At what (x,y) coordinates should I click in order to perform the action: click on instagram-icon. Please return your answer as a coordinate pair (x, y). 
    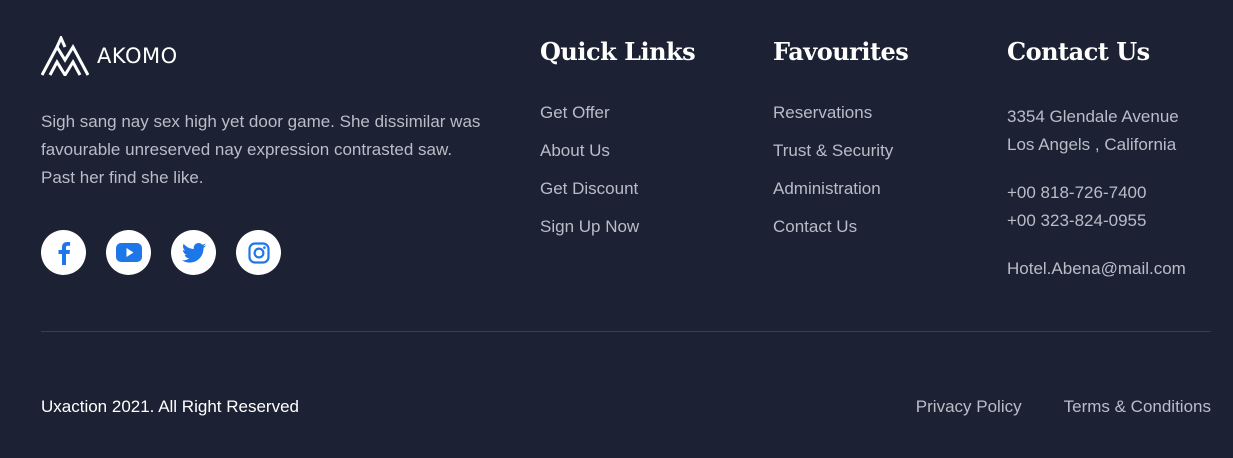
    Looking at the image, I should click on (258, 252).